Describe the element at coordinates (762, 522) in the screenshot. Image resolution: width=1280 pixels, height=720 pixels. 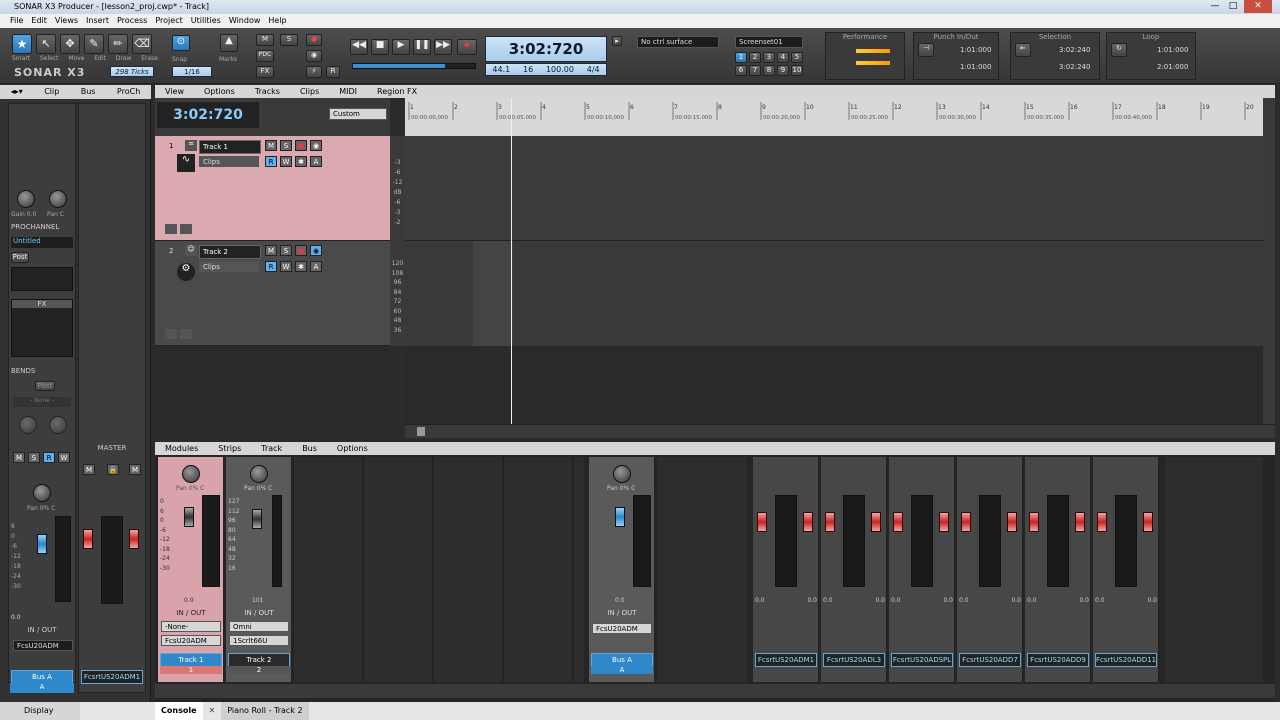
I see `master-1-fader-left` at that location.